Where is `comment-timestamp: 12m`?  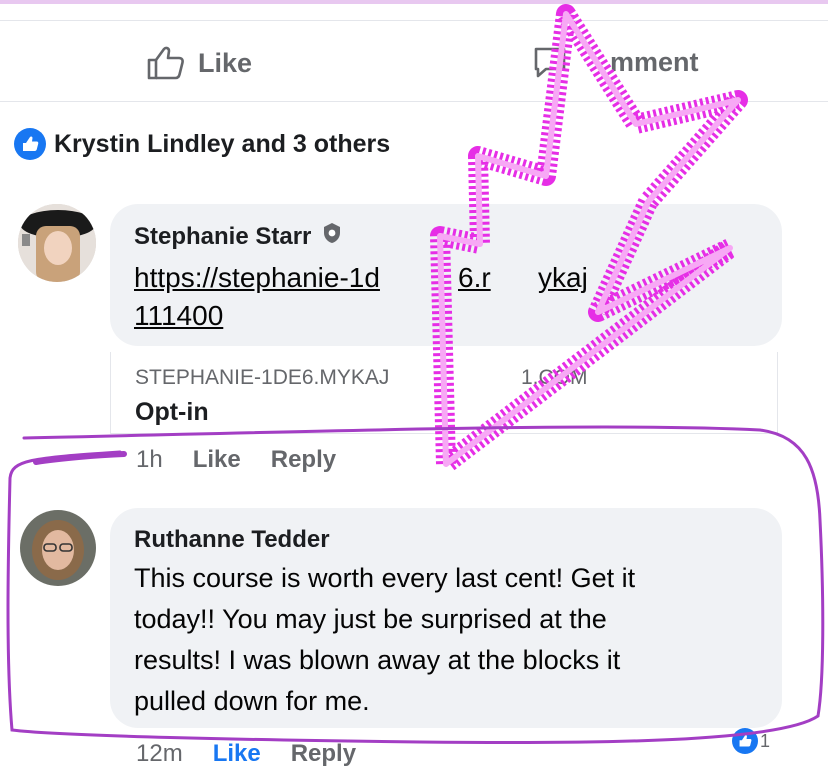 comment-timestamp: 12m is located at coordinates (159, 753).